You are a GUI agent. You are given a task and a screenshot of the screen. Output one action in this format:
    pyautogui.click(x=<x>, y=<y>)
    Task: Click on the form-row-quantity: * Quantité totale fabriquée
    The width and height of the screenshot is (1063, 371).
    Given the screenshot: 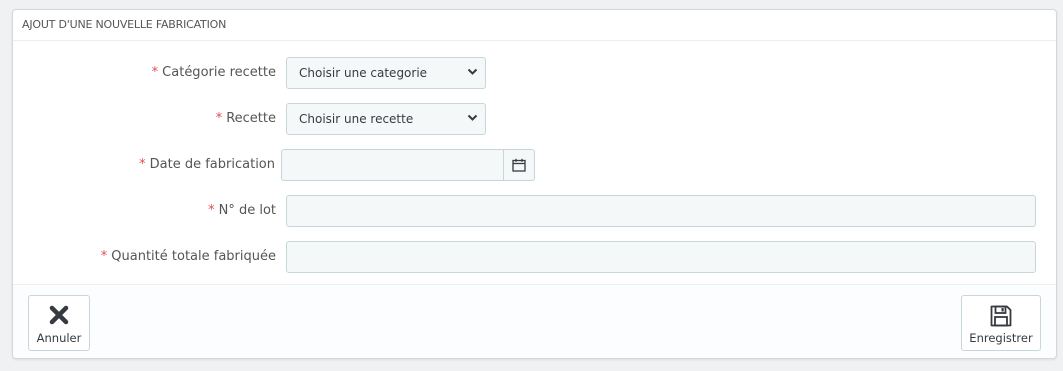 What is the action you would take?
    pyautogui.click(x=534, y=257)
    